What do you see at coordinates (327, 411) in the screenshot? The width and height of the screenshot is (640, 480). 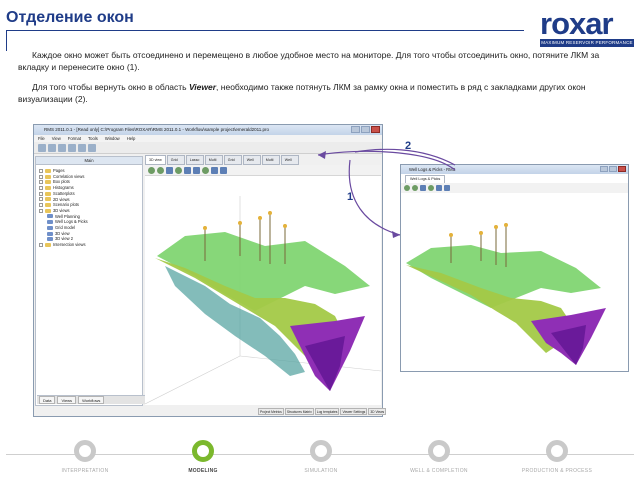 I see `bottom-tab: Log templates` at bounding box center [327, 411].